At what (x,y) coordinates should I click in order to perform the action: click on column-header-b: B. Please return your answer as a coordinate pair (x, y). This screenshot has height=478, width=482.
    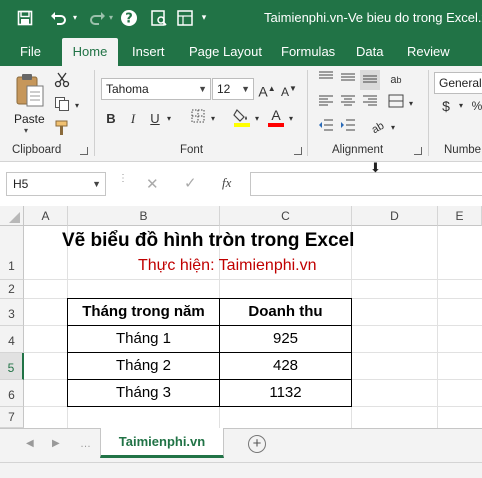
    Looking at the image, I should click on (144, 216).